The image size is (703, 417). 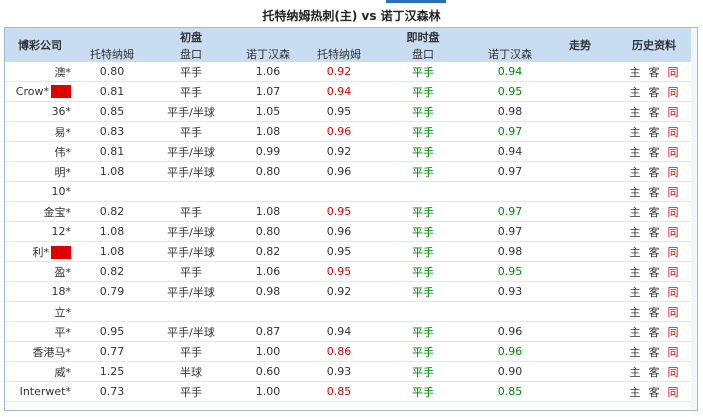 What do you see at coordinates (510, 72) in the screenshot?
I see `live-away-odds: 0.94` at bounding box center [510, 72].